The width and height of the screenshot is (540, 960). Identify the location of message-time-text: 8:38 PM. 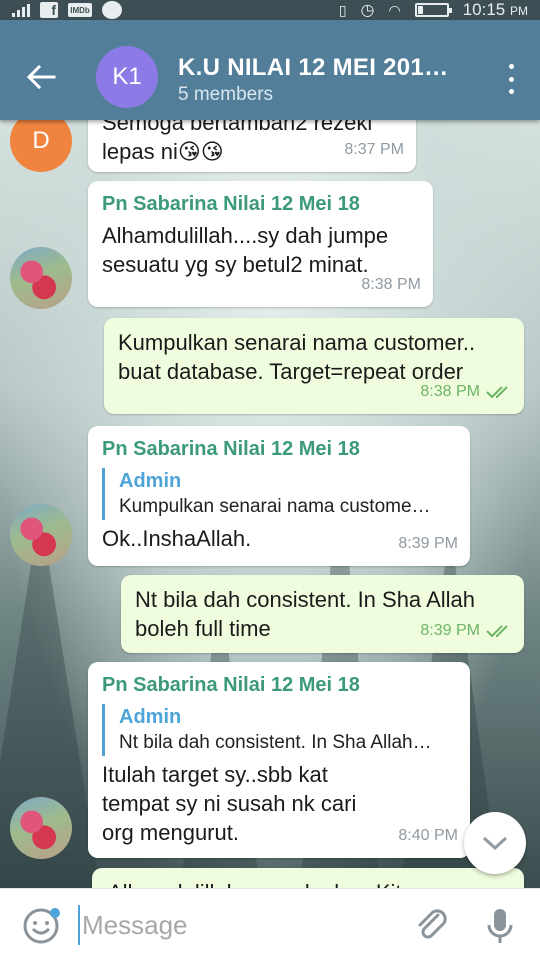
(450, 391).